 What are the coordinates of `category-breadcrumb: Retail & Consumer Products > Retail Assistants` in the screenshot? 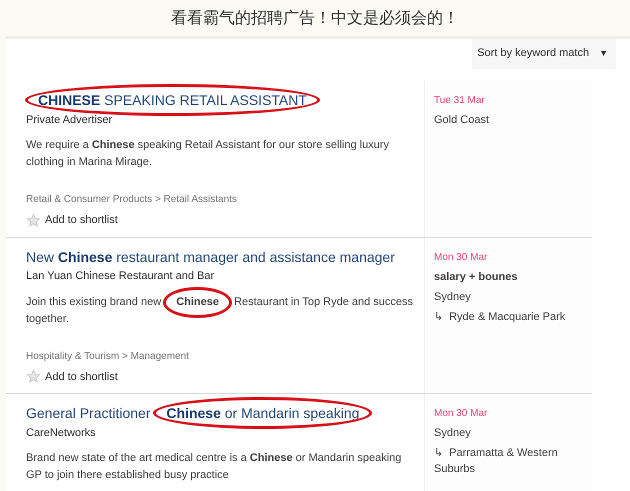 It's located at (132, 200).